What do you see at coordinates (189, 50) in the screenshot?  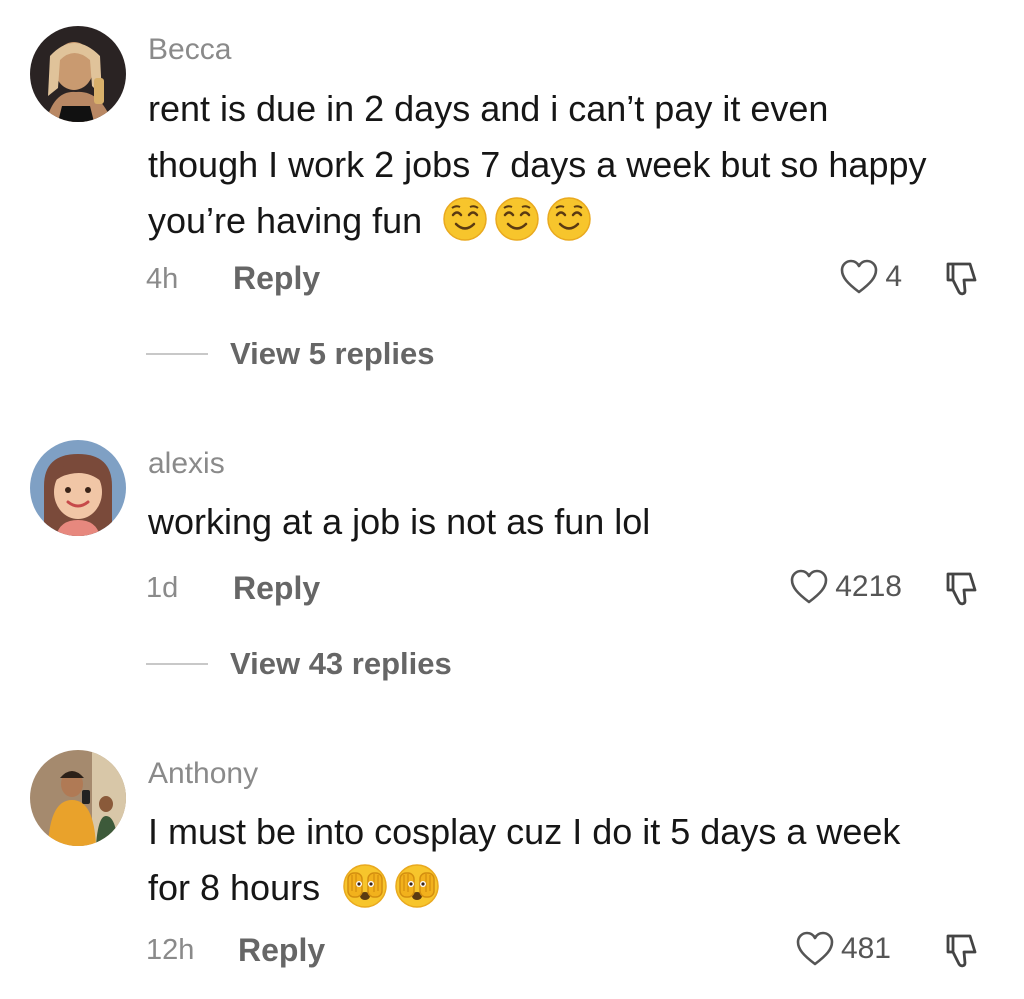 I see `username: Becca` at bounding box center [189, 50].